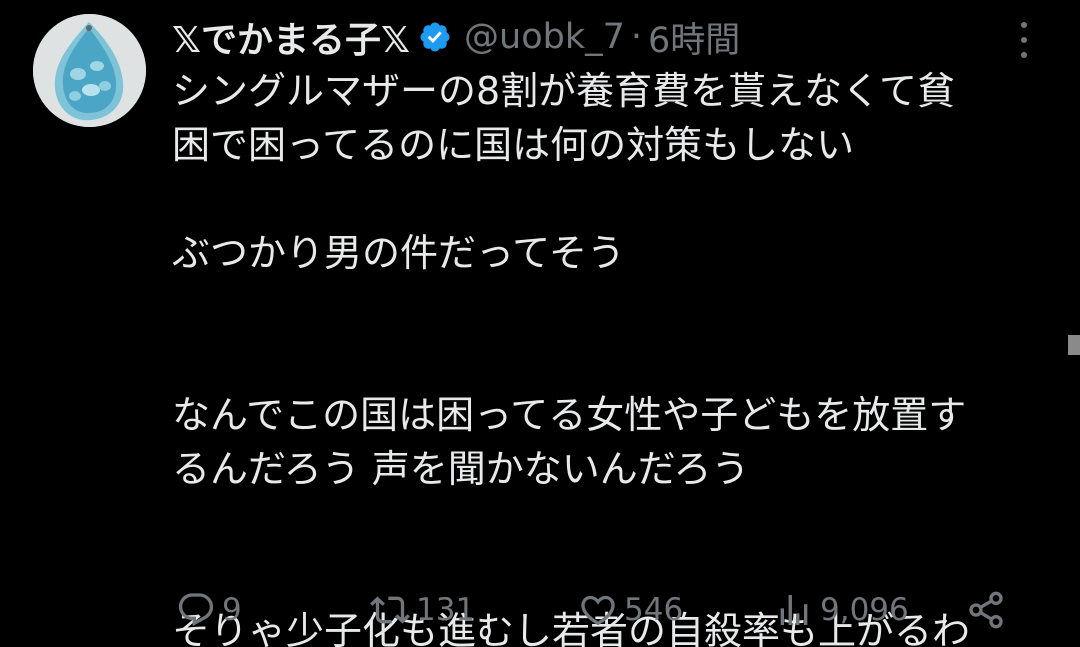  I want to click on avatar-image, so click(89, 70).